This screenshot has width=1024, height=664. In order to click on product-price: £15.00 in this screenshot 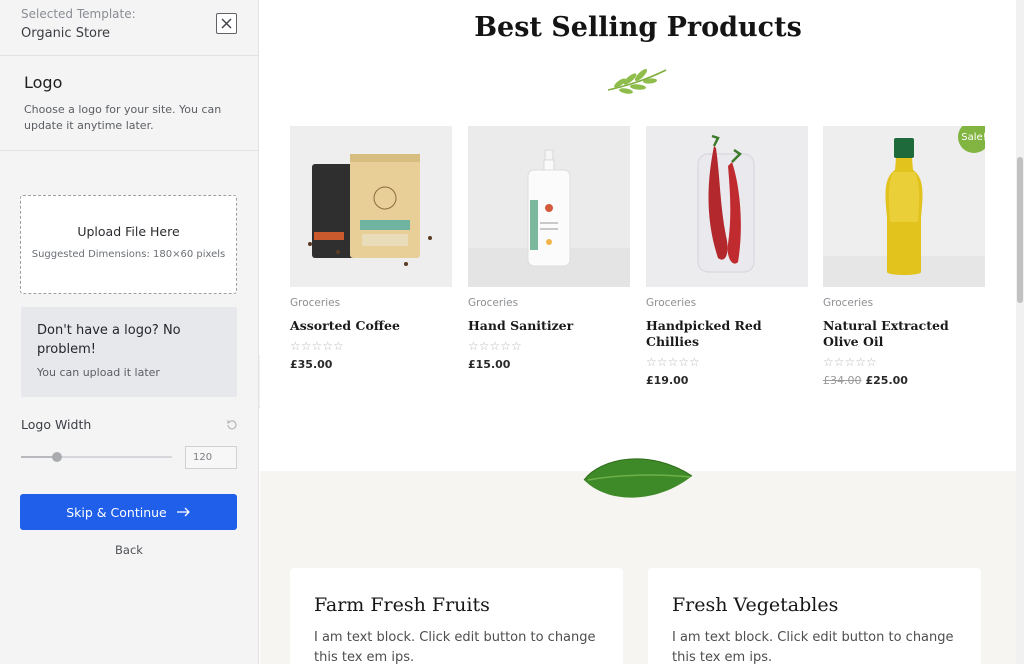, I will do `click(549, 364)`.